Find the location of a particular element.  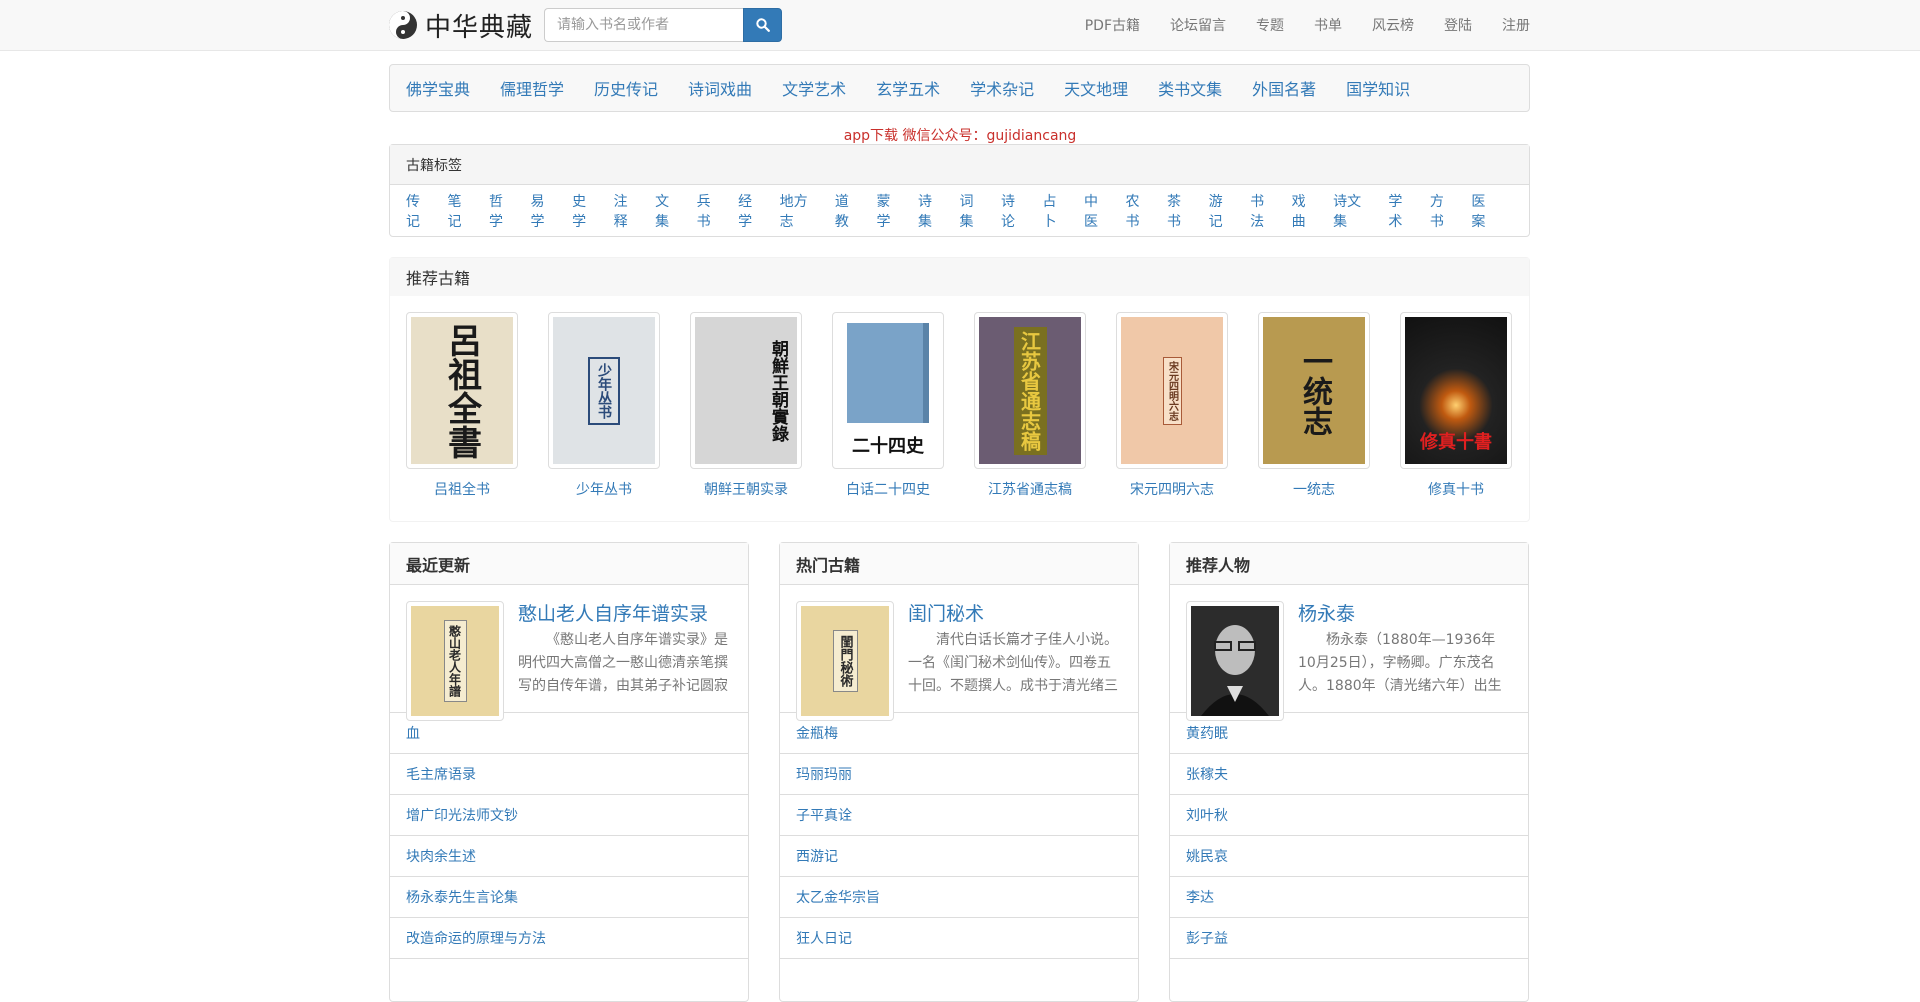

category-link: 诗词戏曲 is located at coordinates (720, 88).